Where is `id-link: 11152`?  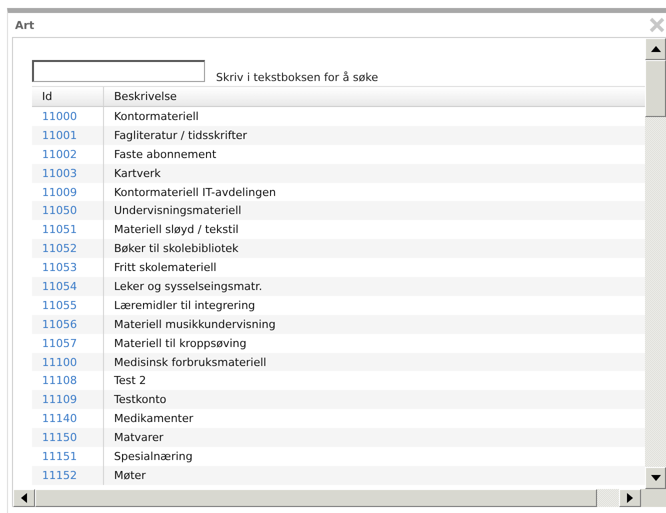 id-link: 11152 is located at coordinates (68, 475).